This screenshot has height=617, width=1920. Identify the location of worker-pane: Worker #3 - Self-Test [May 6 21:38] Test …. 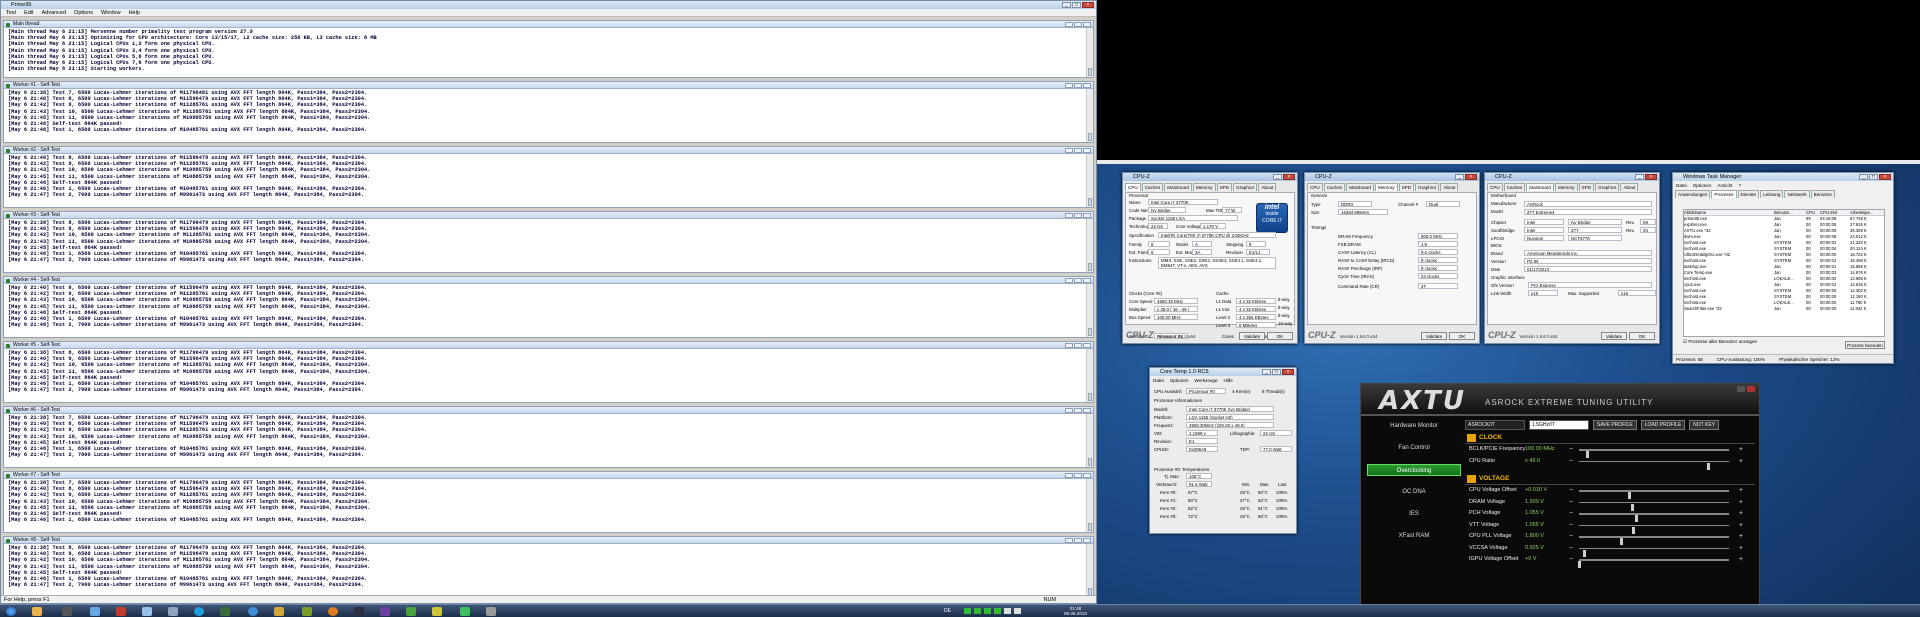
(548, 242).